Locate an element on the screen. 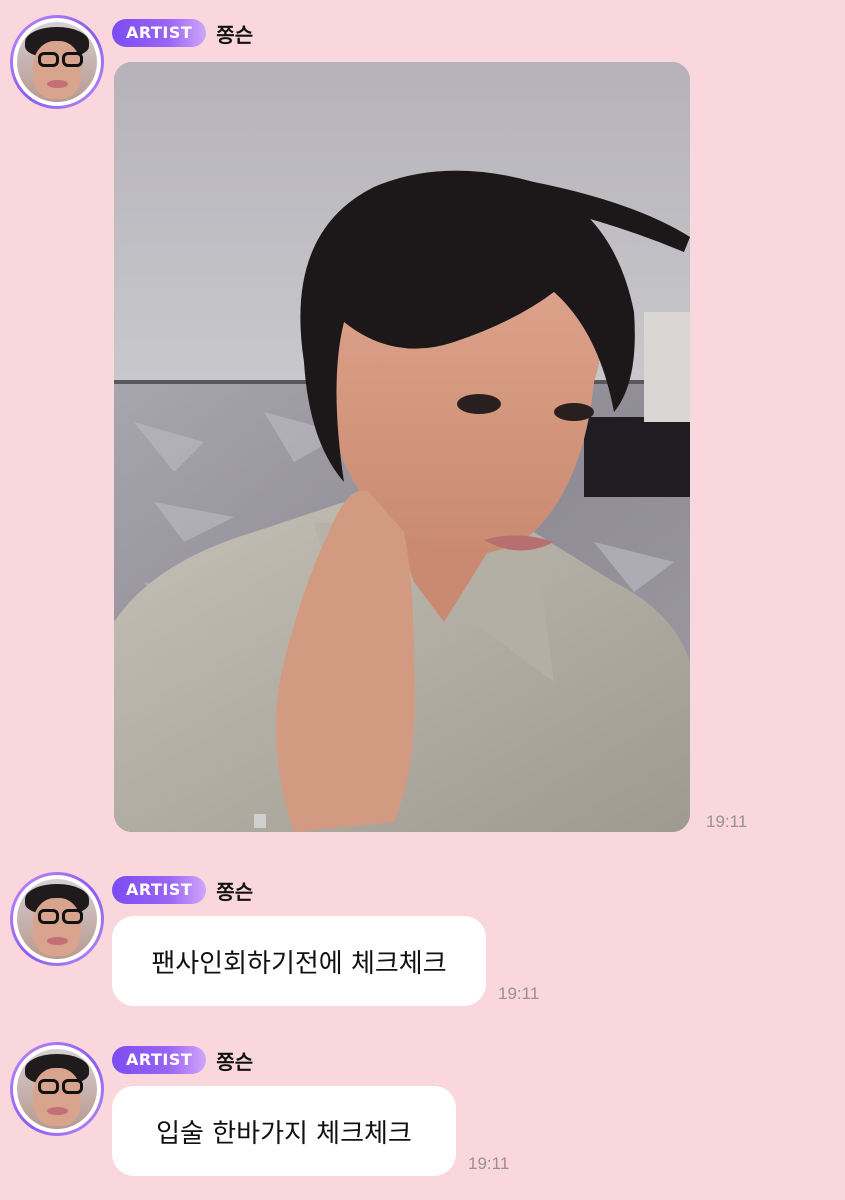 The image size is (845, 1200). message-text: ARTIST 쫑슨 팬사인회하기전에 체크체크 19:11 is located at coordinates (422, 935).